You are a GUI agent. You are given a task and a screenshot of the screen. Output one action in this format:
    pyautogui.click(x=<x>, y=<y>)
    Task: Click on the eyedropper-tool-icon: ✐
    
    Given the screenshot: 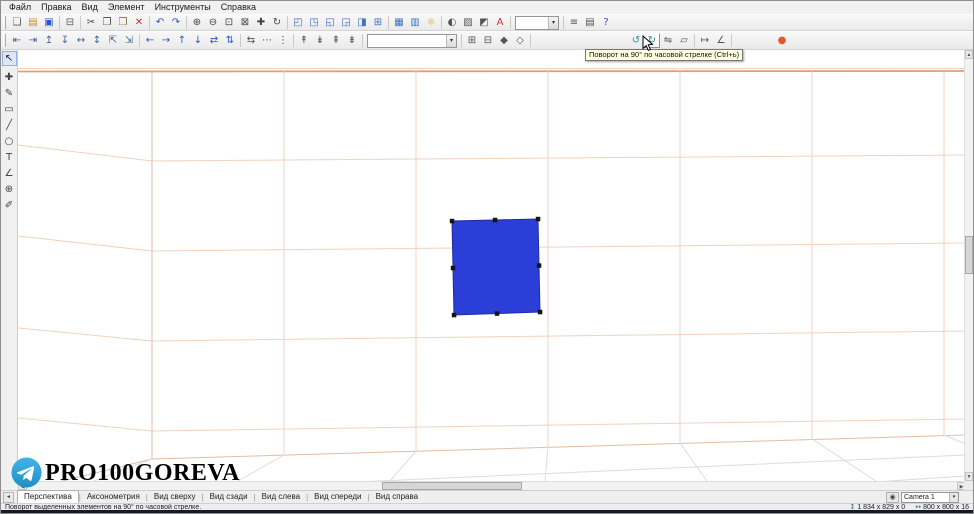 What is the action you would take?
    pyautogui.click(x=9, y=205)
    